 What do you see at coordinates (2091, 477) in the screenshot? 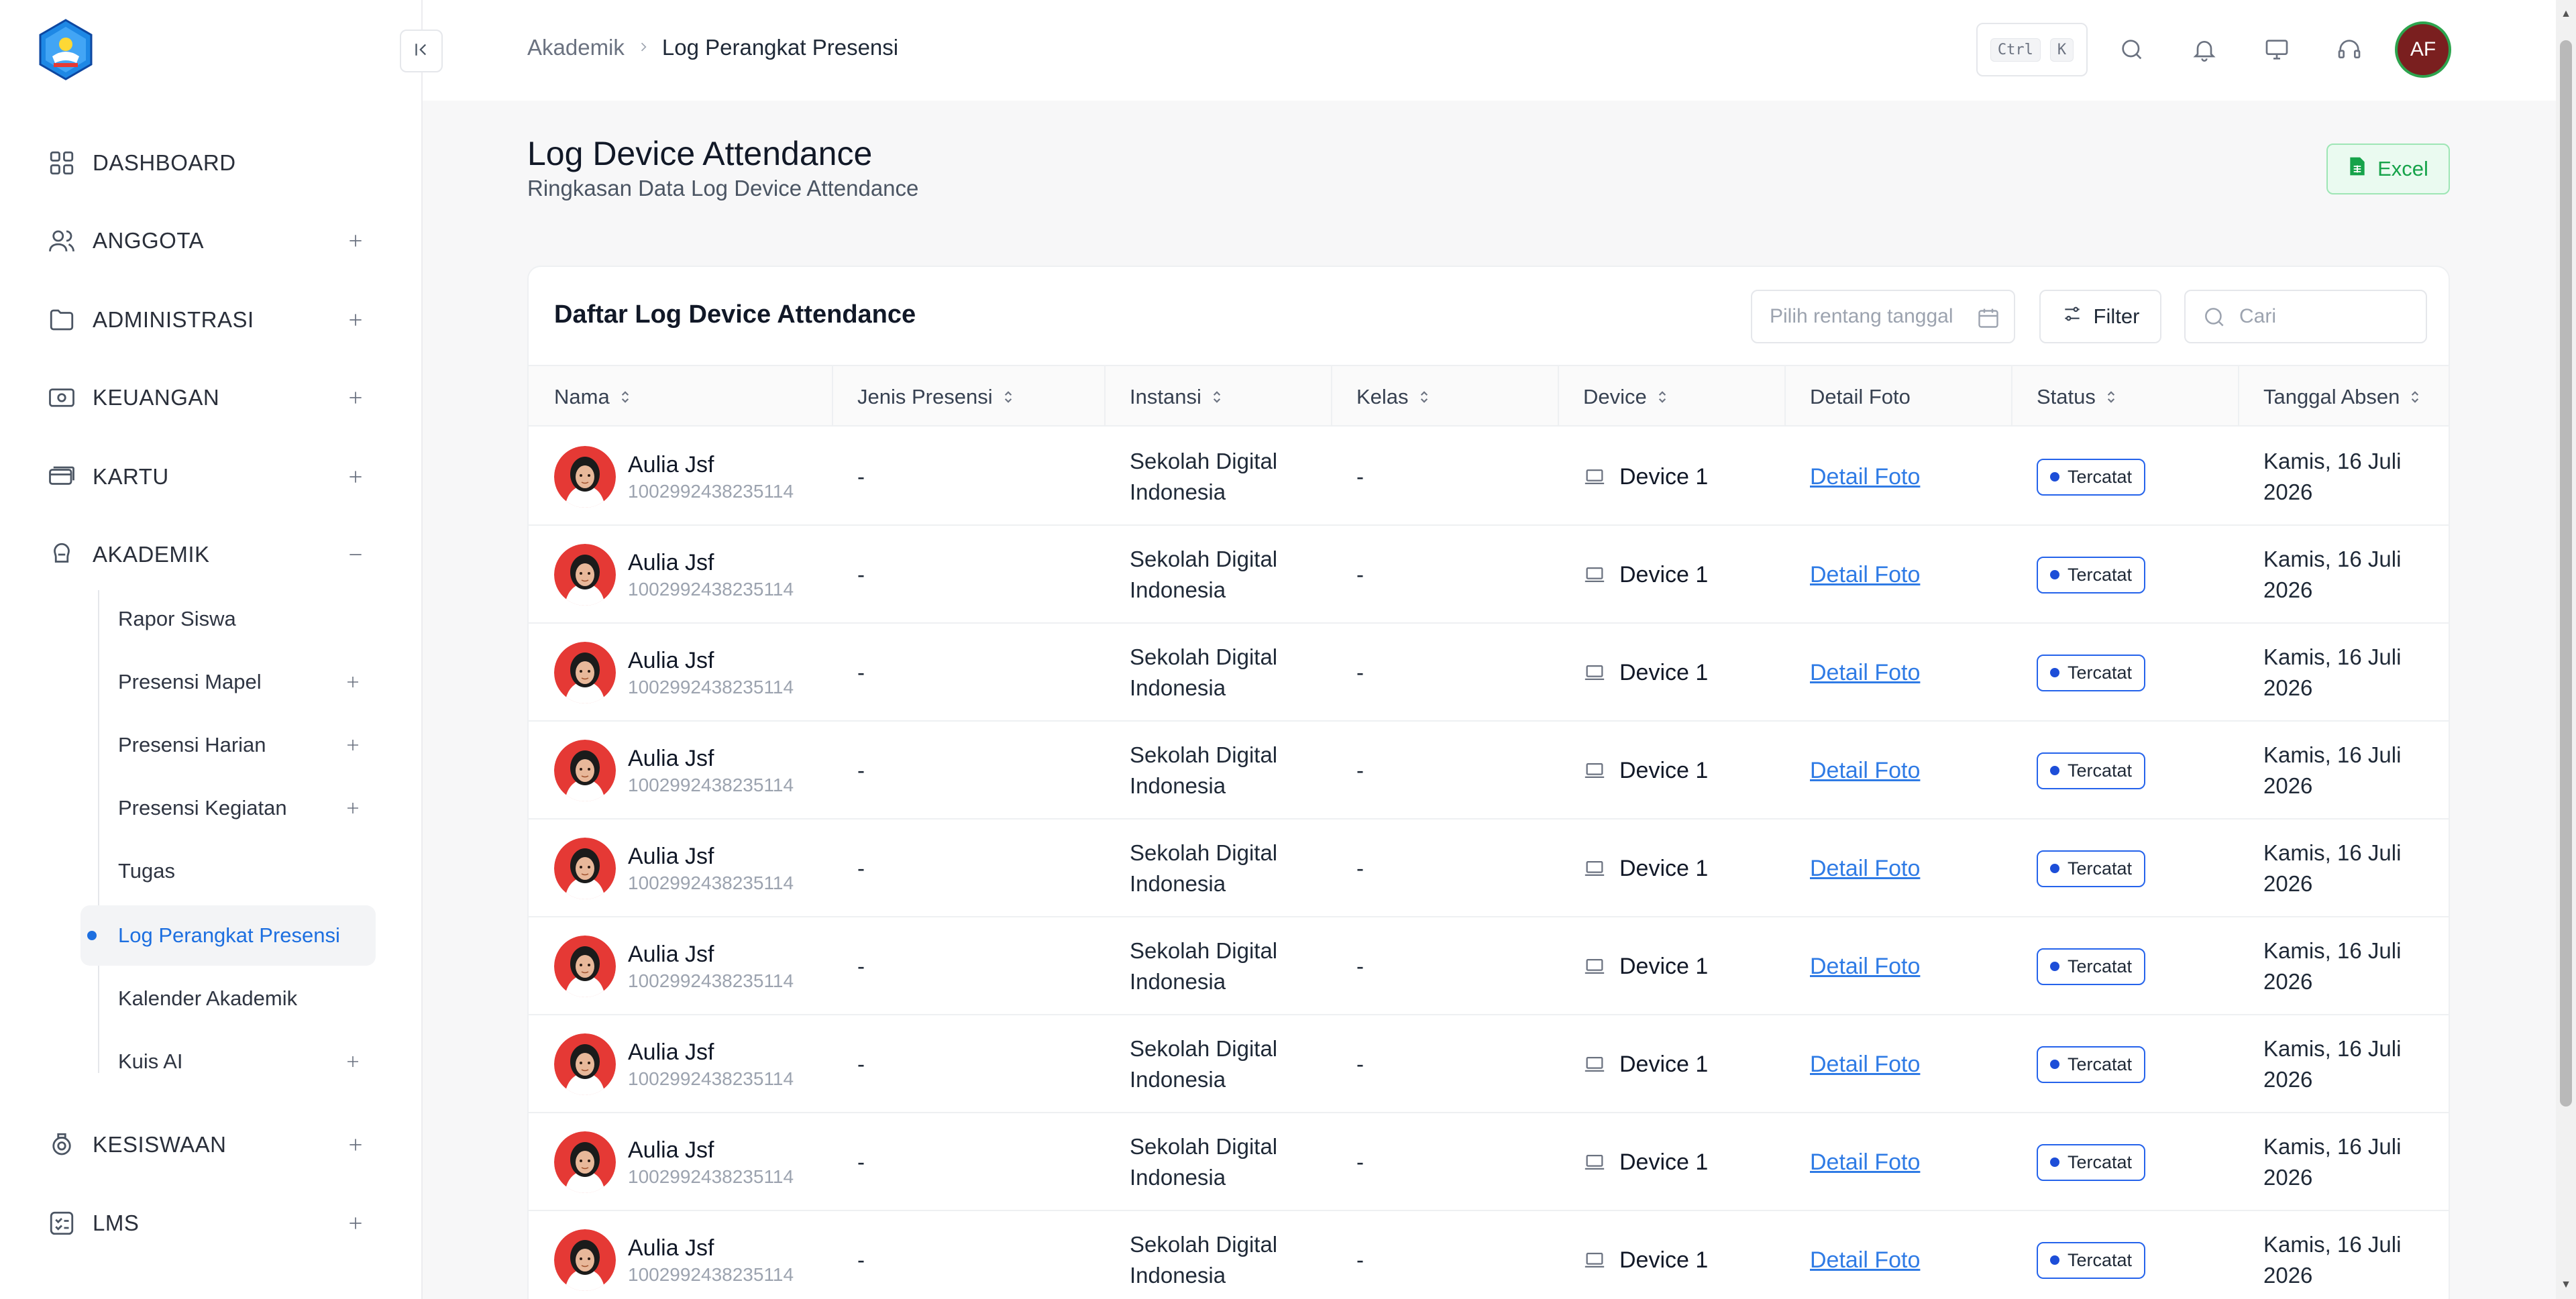
I see `cell-status: Tercatat` at bounding box center [2091, 477].